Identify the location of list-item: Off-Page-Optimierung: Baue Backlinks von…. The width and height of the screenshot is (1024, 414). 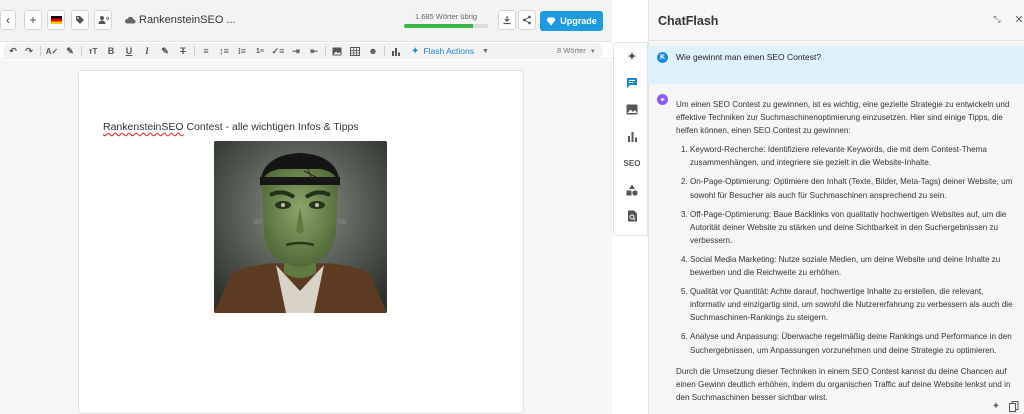
(854, 227).